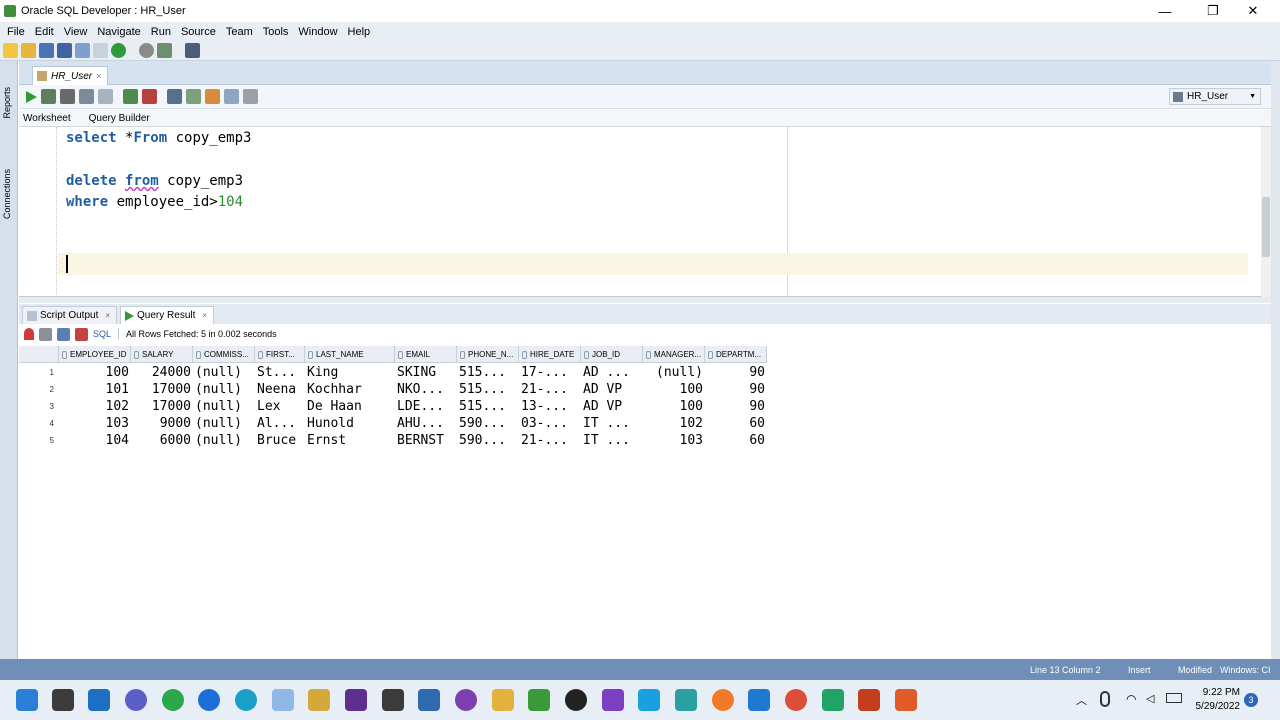 This screenshot has height=720, width=1280. Describe the element at coordinates (645, 300) in the screenshot. I see `pane-splitter` at that location.